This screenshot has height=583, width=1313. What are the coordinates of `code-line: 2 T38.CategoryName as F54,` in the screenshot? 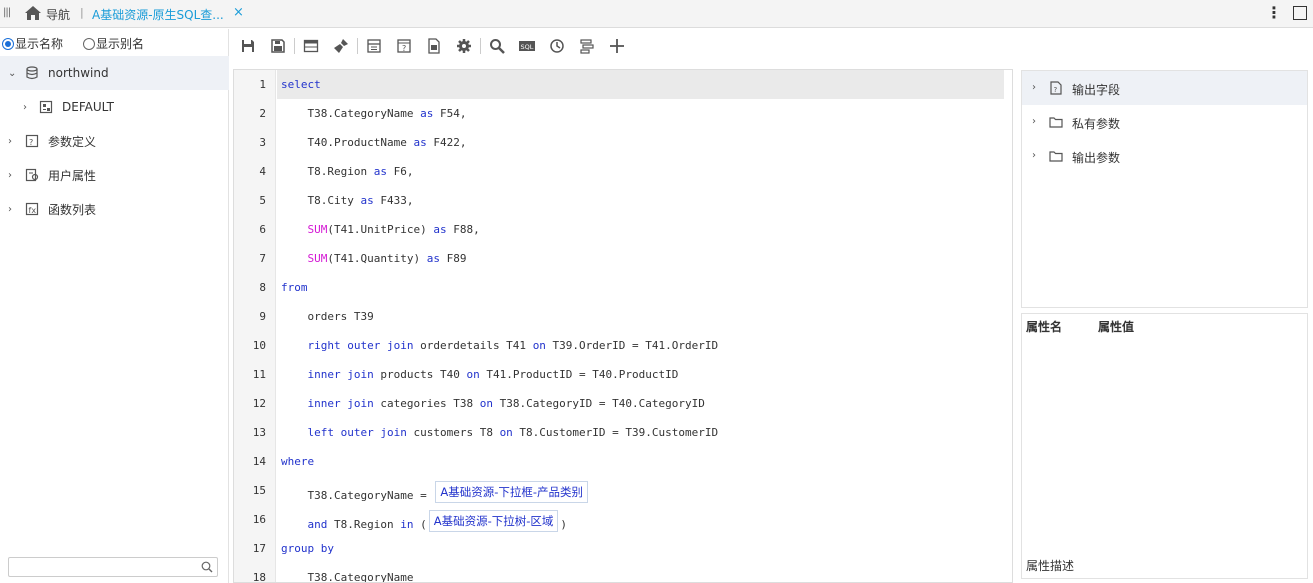 It's located at (623, 113).